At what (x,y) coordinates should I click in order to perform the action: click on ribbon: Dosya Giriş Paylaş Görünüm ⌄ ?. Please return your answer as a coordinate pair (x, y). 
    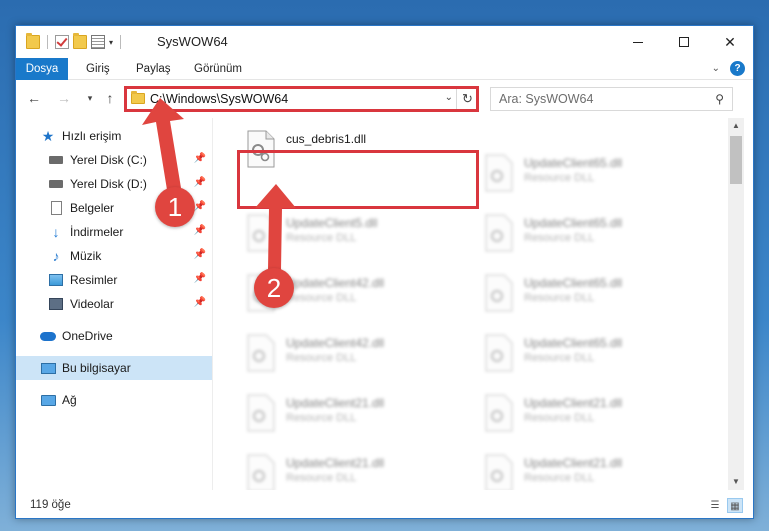
    Looking at the image, I should click on (384, 69).